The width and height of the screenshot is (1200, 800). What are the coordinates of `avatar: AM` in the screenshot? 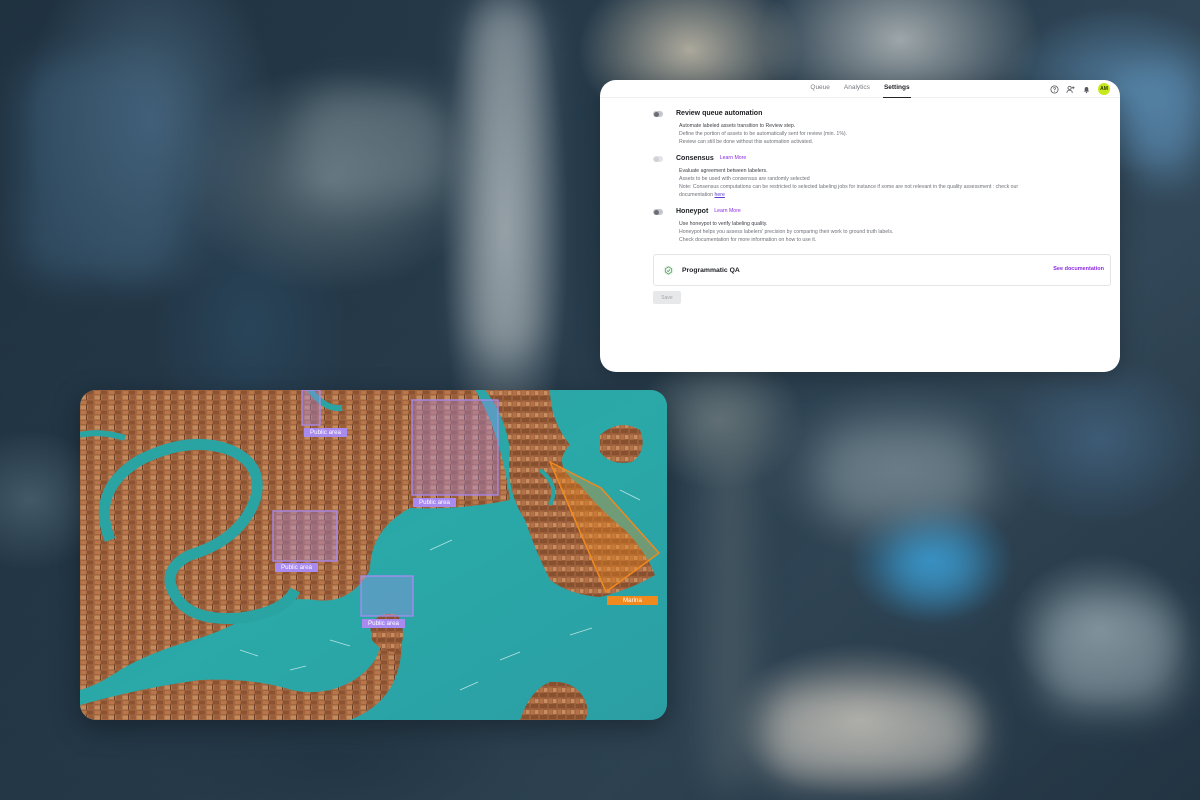 It's located at (1104, 89).